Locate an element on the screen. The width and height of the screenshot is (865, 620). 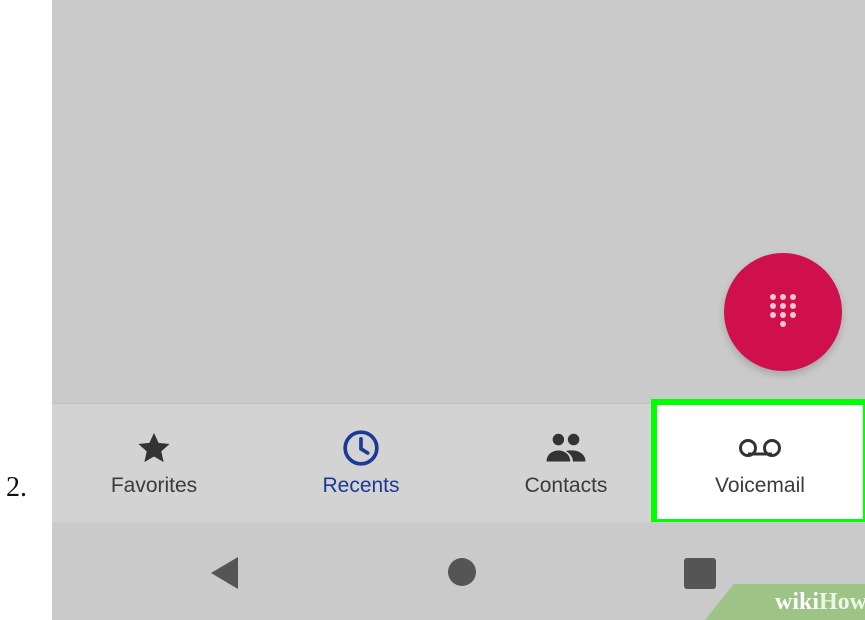
system-navigation-bar: wikiHow is located at coordinates (458, 571).